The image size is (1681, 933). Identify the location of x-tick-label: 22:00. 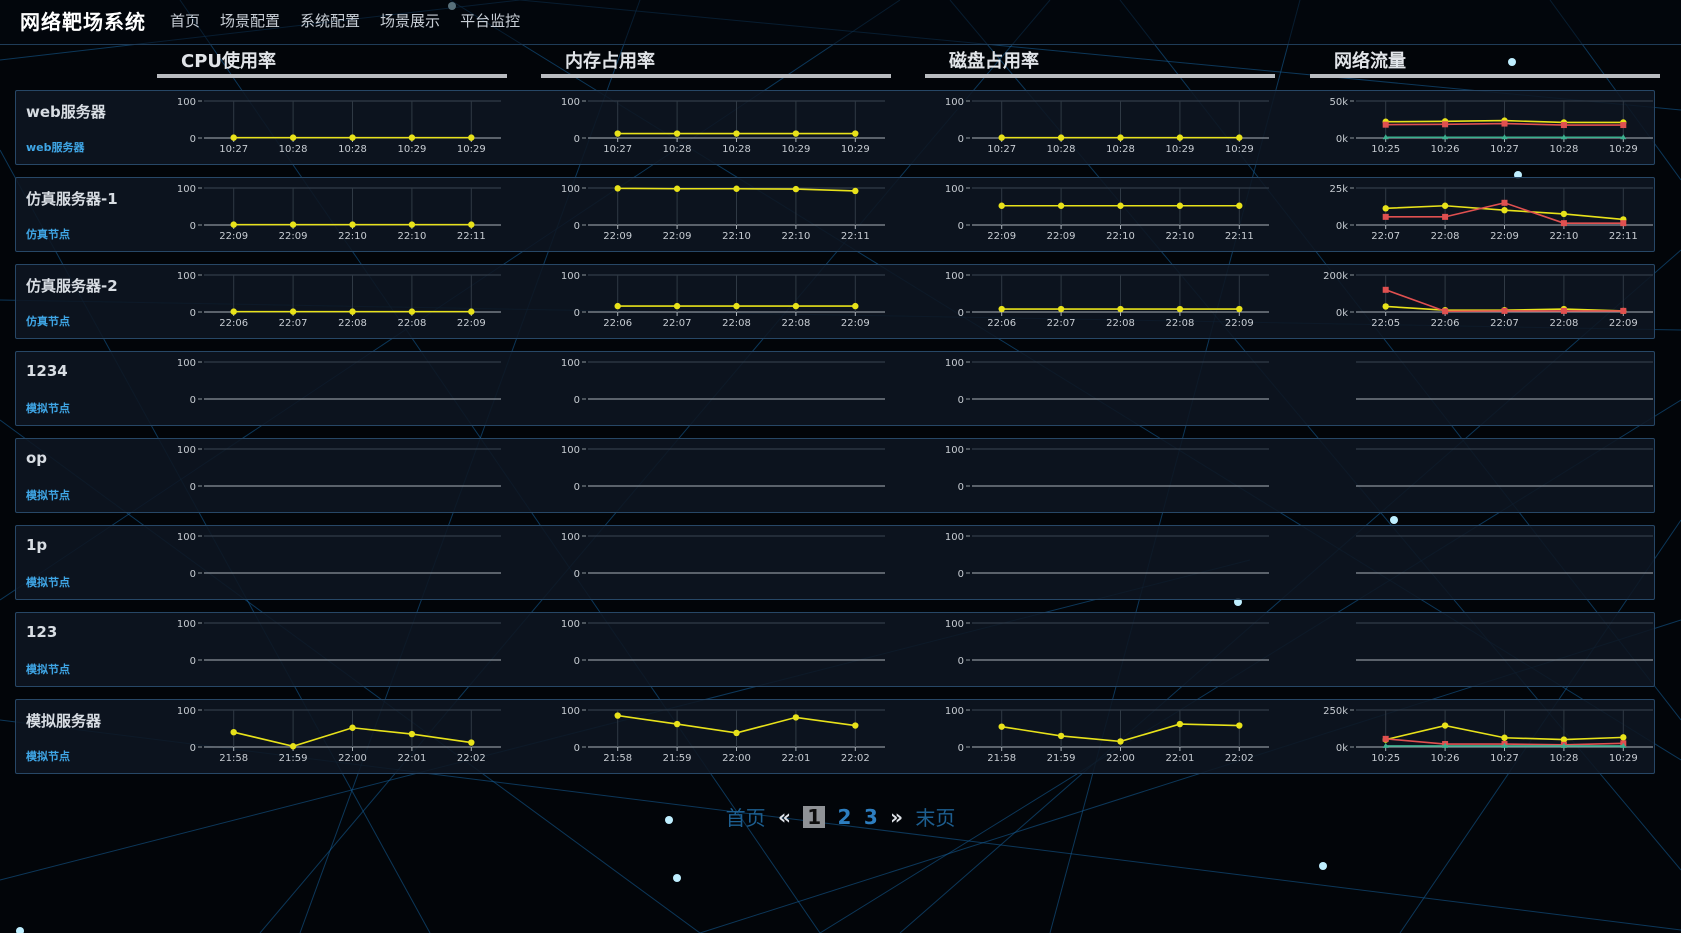
(352, 758).